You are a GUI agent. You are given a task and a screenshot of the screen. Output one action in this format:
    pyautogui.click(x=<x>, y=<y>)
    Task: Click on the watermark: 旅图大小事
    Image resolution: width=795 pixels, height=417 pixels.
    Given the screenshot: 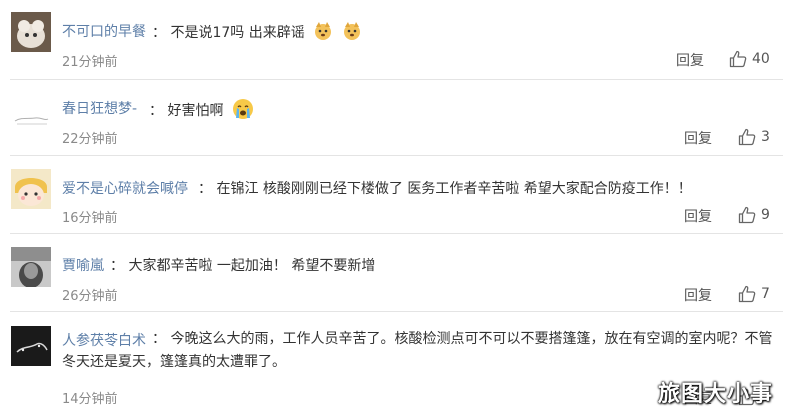 What is the action you would take?
    pyautogui.click(x=715, y=394)
    